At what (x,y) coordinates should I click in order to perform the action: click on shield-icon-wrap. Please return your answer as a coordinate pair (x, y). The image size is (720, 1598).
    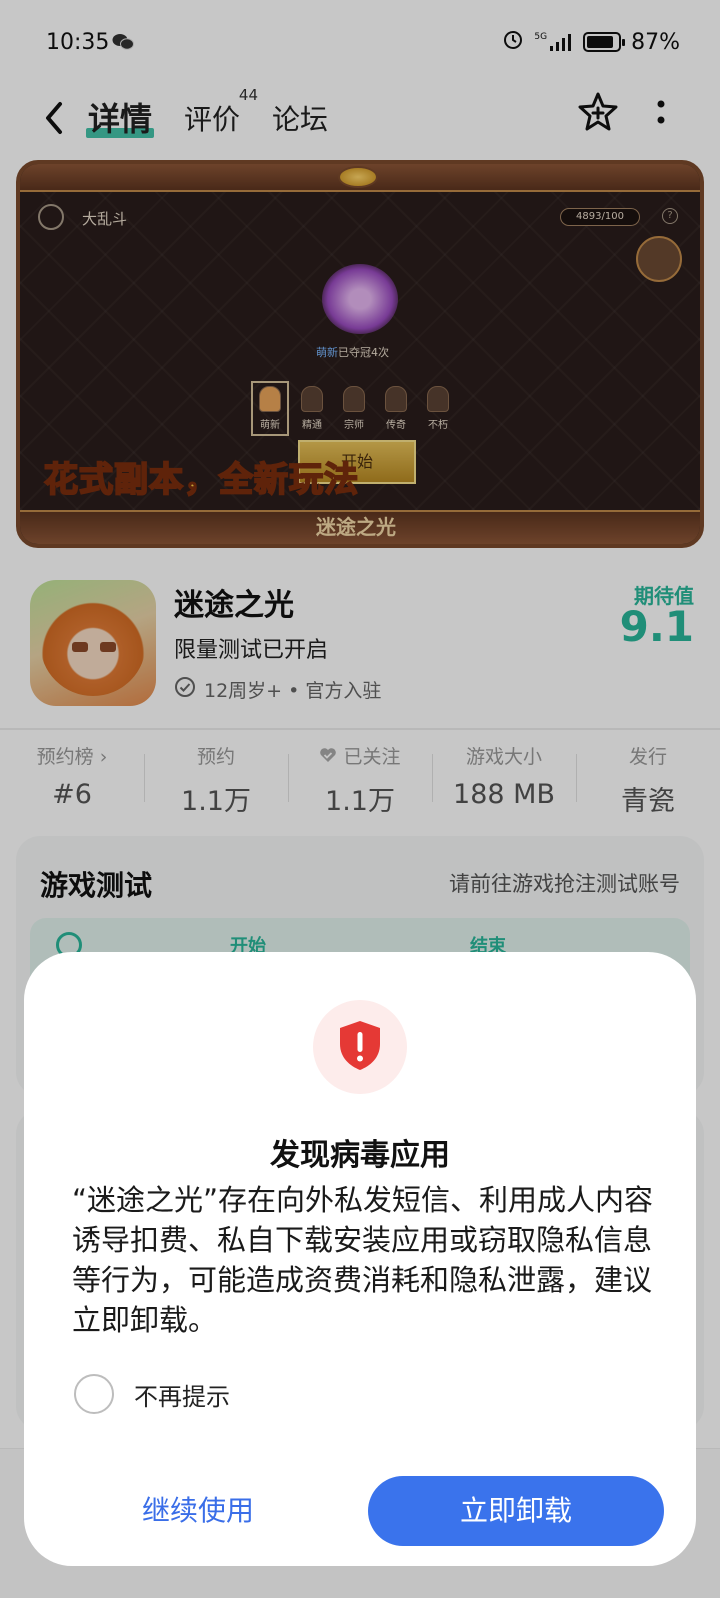
    Looking at the image, I should click on (360, 1047).